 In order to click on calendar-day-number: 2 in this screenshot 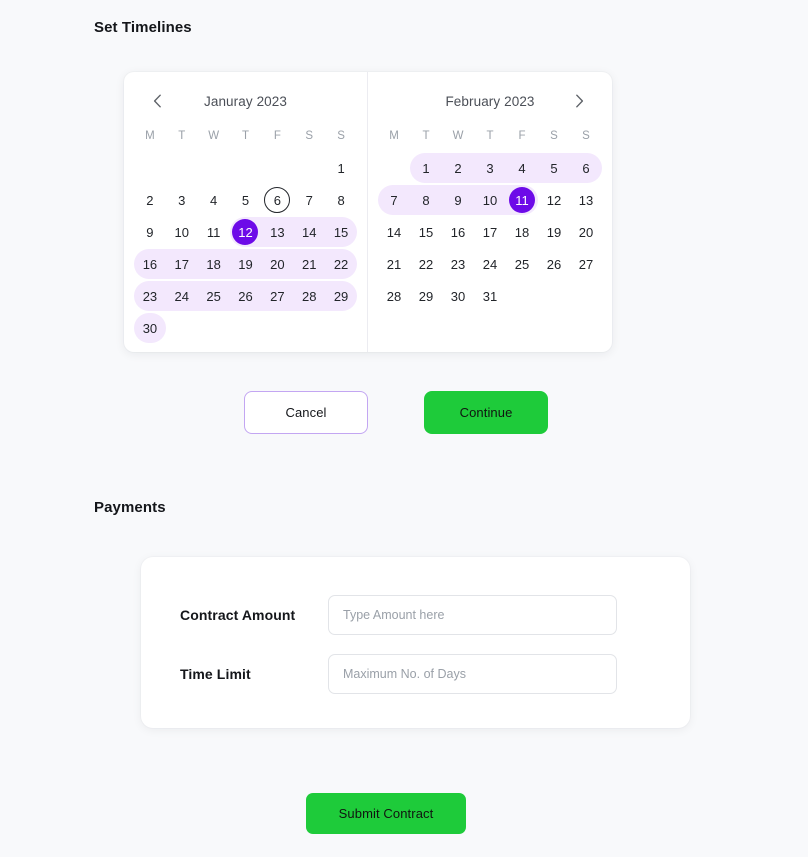, I will do `click(150, 200)`.